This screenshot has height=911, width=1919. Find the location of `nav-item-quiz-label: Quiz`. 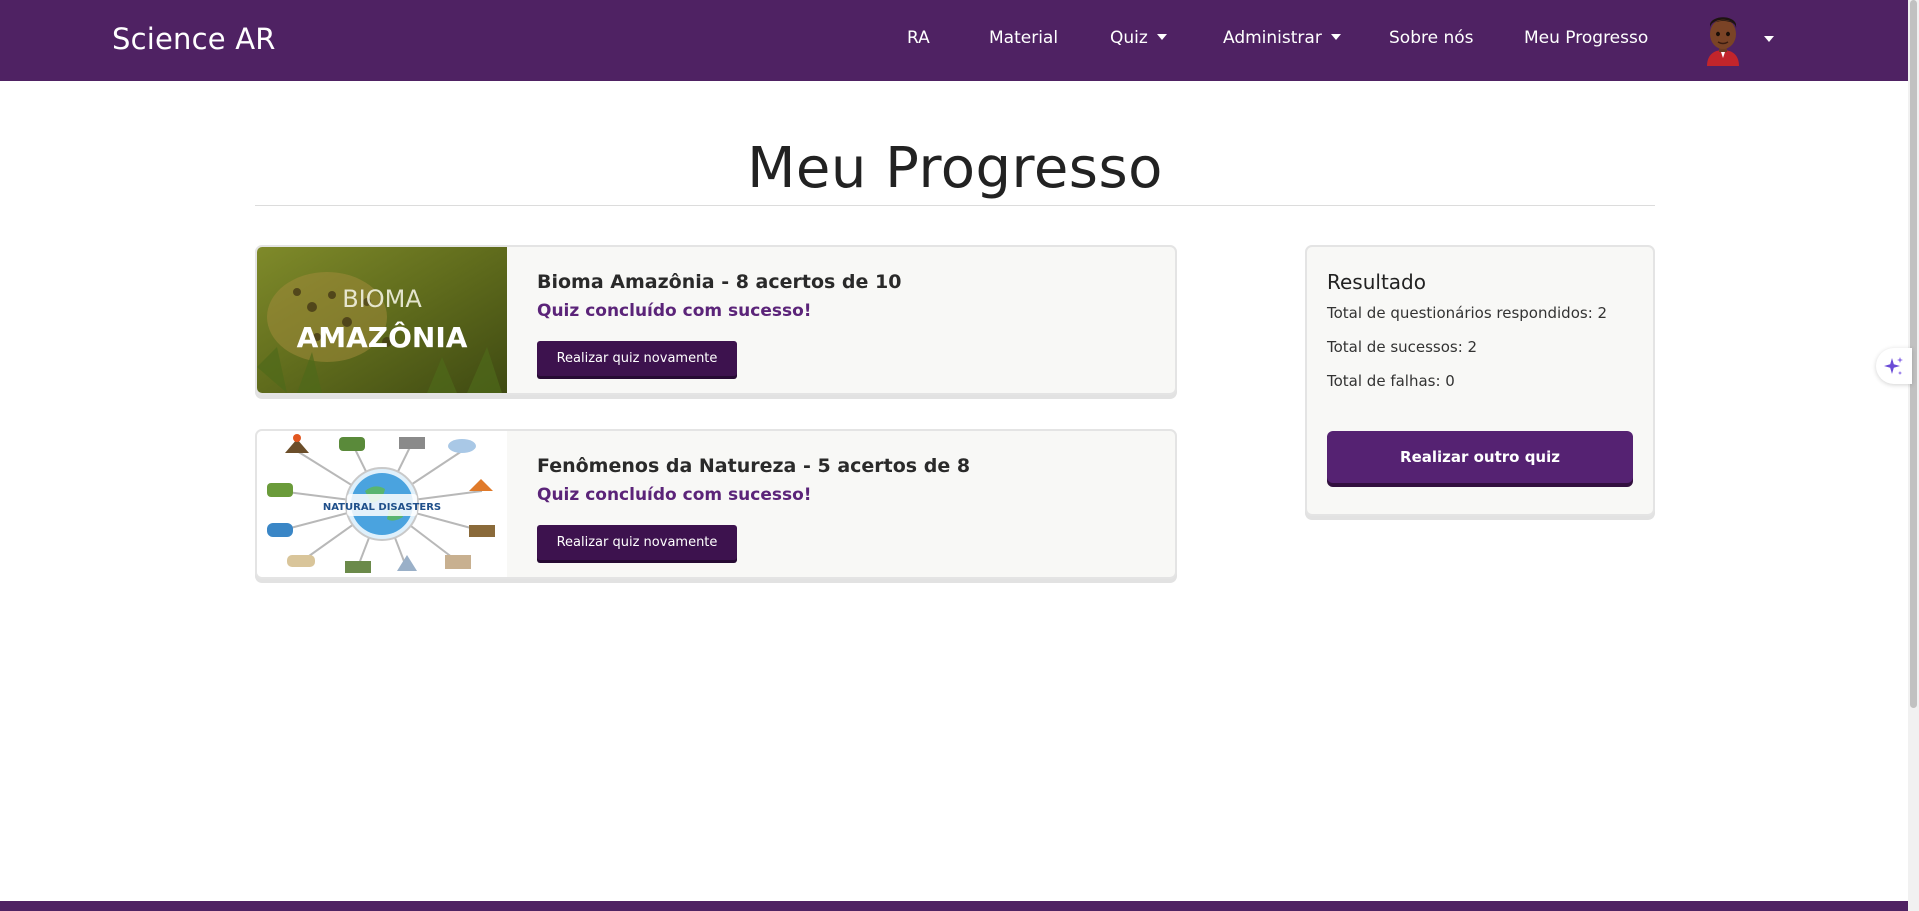

nav-item-quiz-label: Quiz is located at coordinates (1129, 38).